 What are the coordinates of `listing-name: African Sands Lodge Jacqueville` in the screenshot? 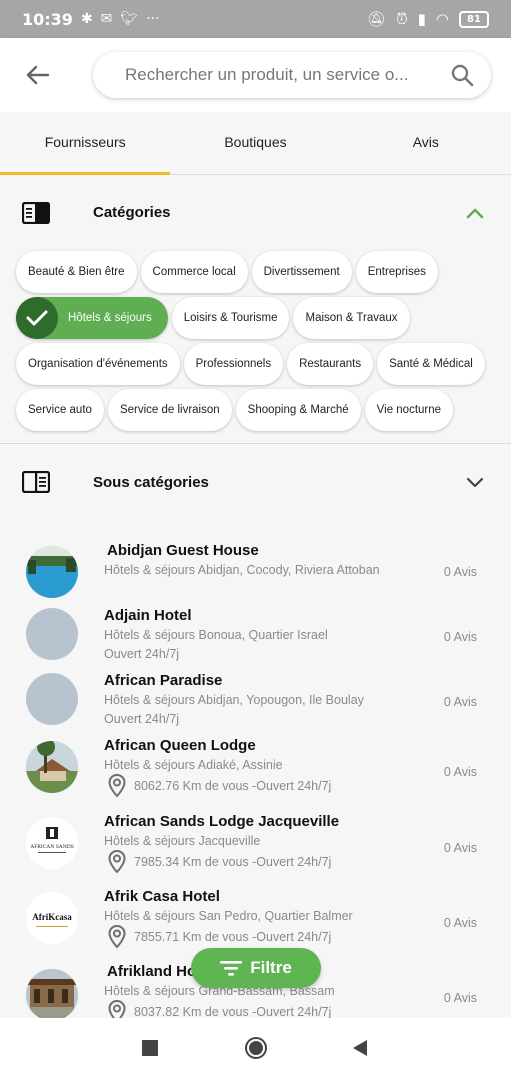 It's located at (222, 821).